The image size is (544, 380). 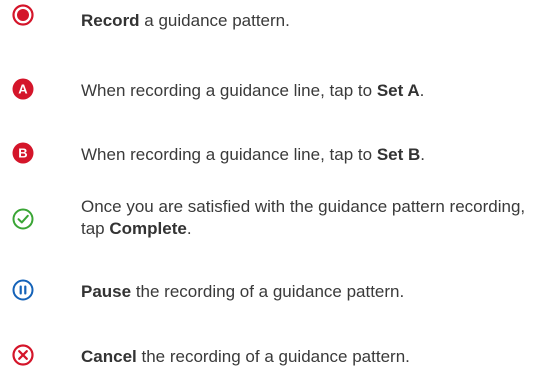 I want to click on pause-icon, so click(x=23, y=290).